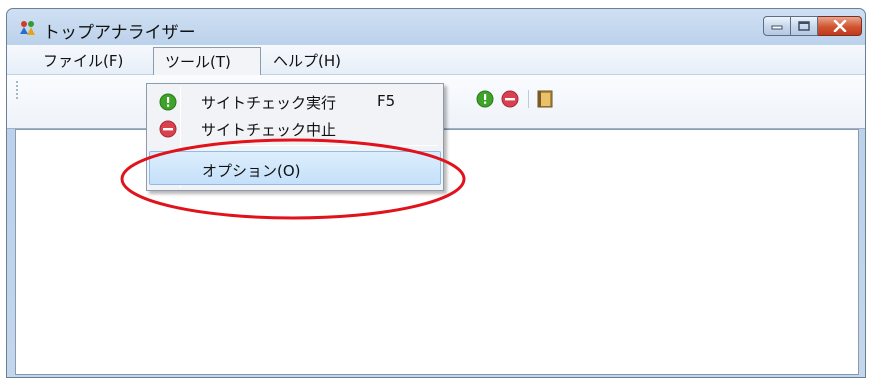 This screenshot has width=869, height=380. I want to click on menu-item-label: オプション(O), so click(251, 171).